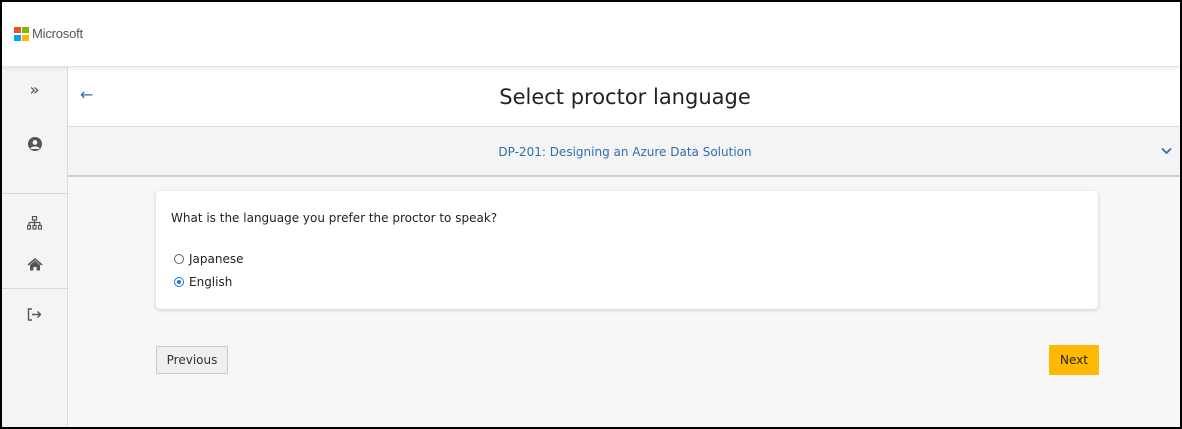 The width and height of the screenshot is (1182, 429). I want to click on microsoft-logo-icon, so click(21, 33).